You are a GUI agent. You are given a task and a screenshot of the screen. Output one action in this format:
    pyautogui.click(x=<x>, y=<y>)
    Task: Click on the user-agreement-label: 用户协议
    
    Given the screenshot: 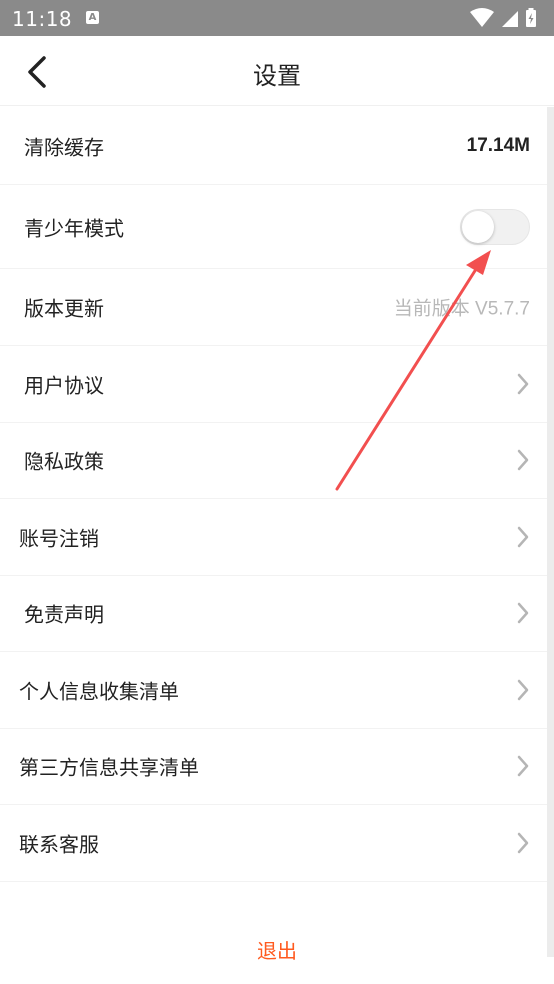 What is the action you would take?
    pyautogui.click(x=64, y=385)
    